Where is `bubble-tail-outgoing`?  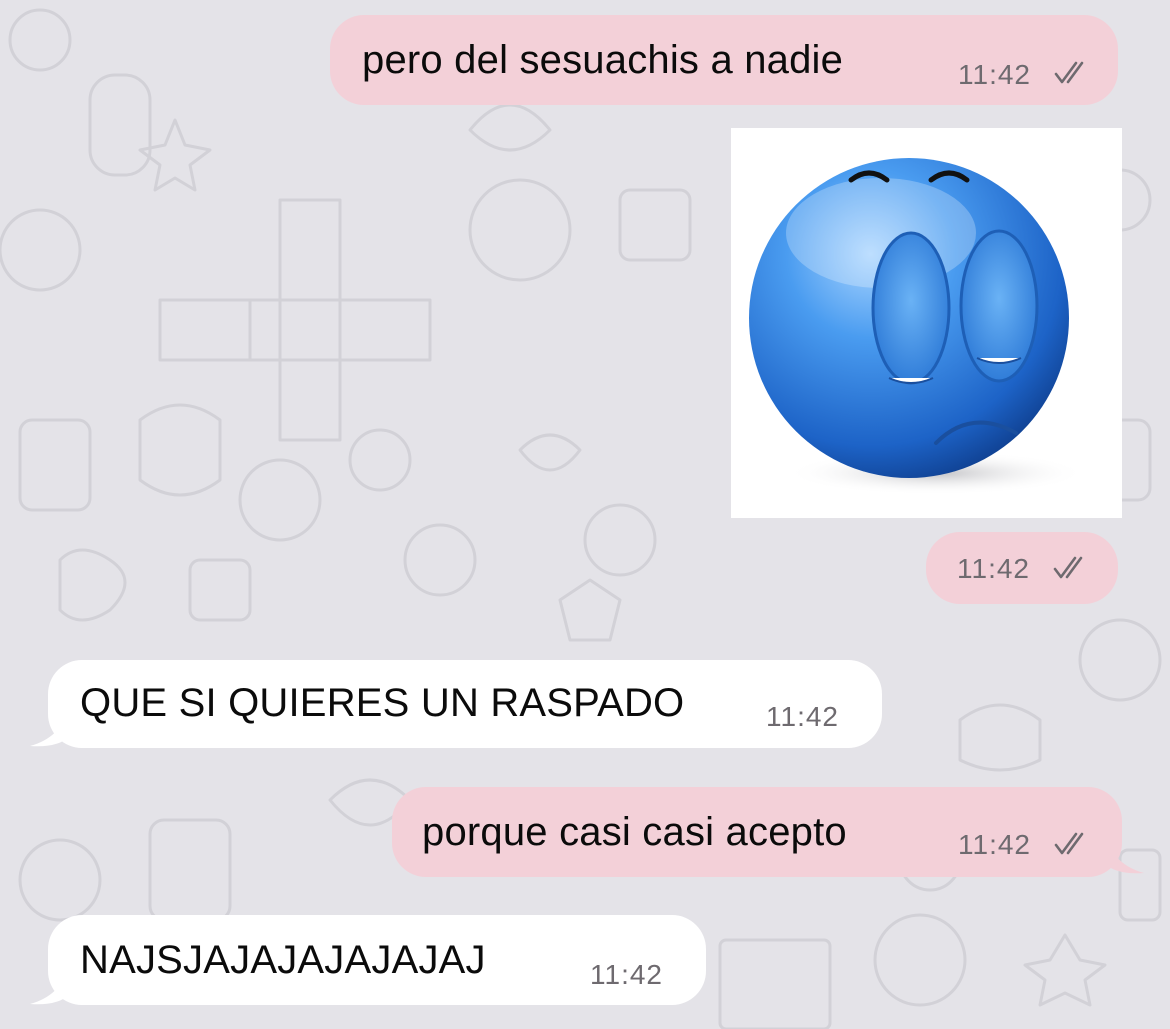 bubble-tail-outgoing is located at coordinates (1124, 854).